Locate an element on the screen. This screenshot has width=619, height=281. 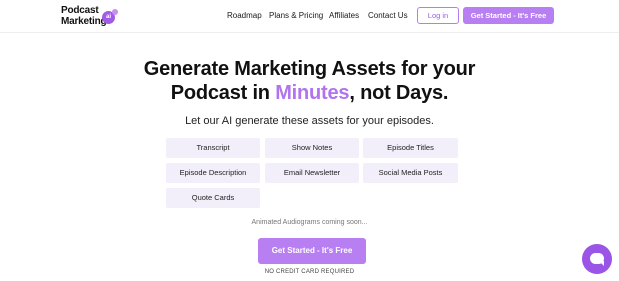
hero-title-suffix: , not Days. is located at coordinates (399, 93).